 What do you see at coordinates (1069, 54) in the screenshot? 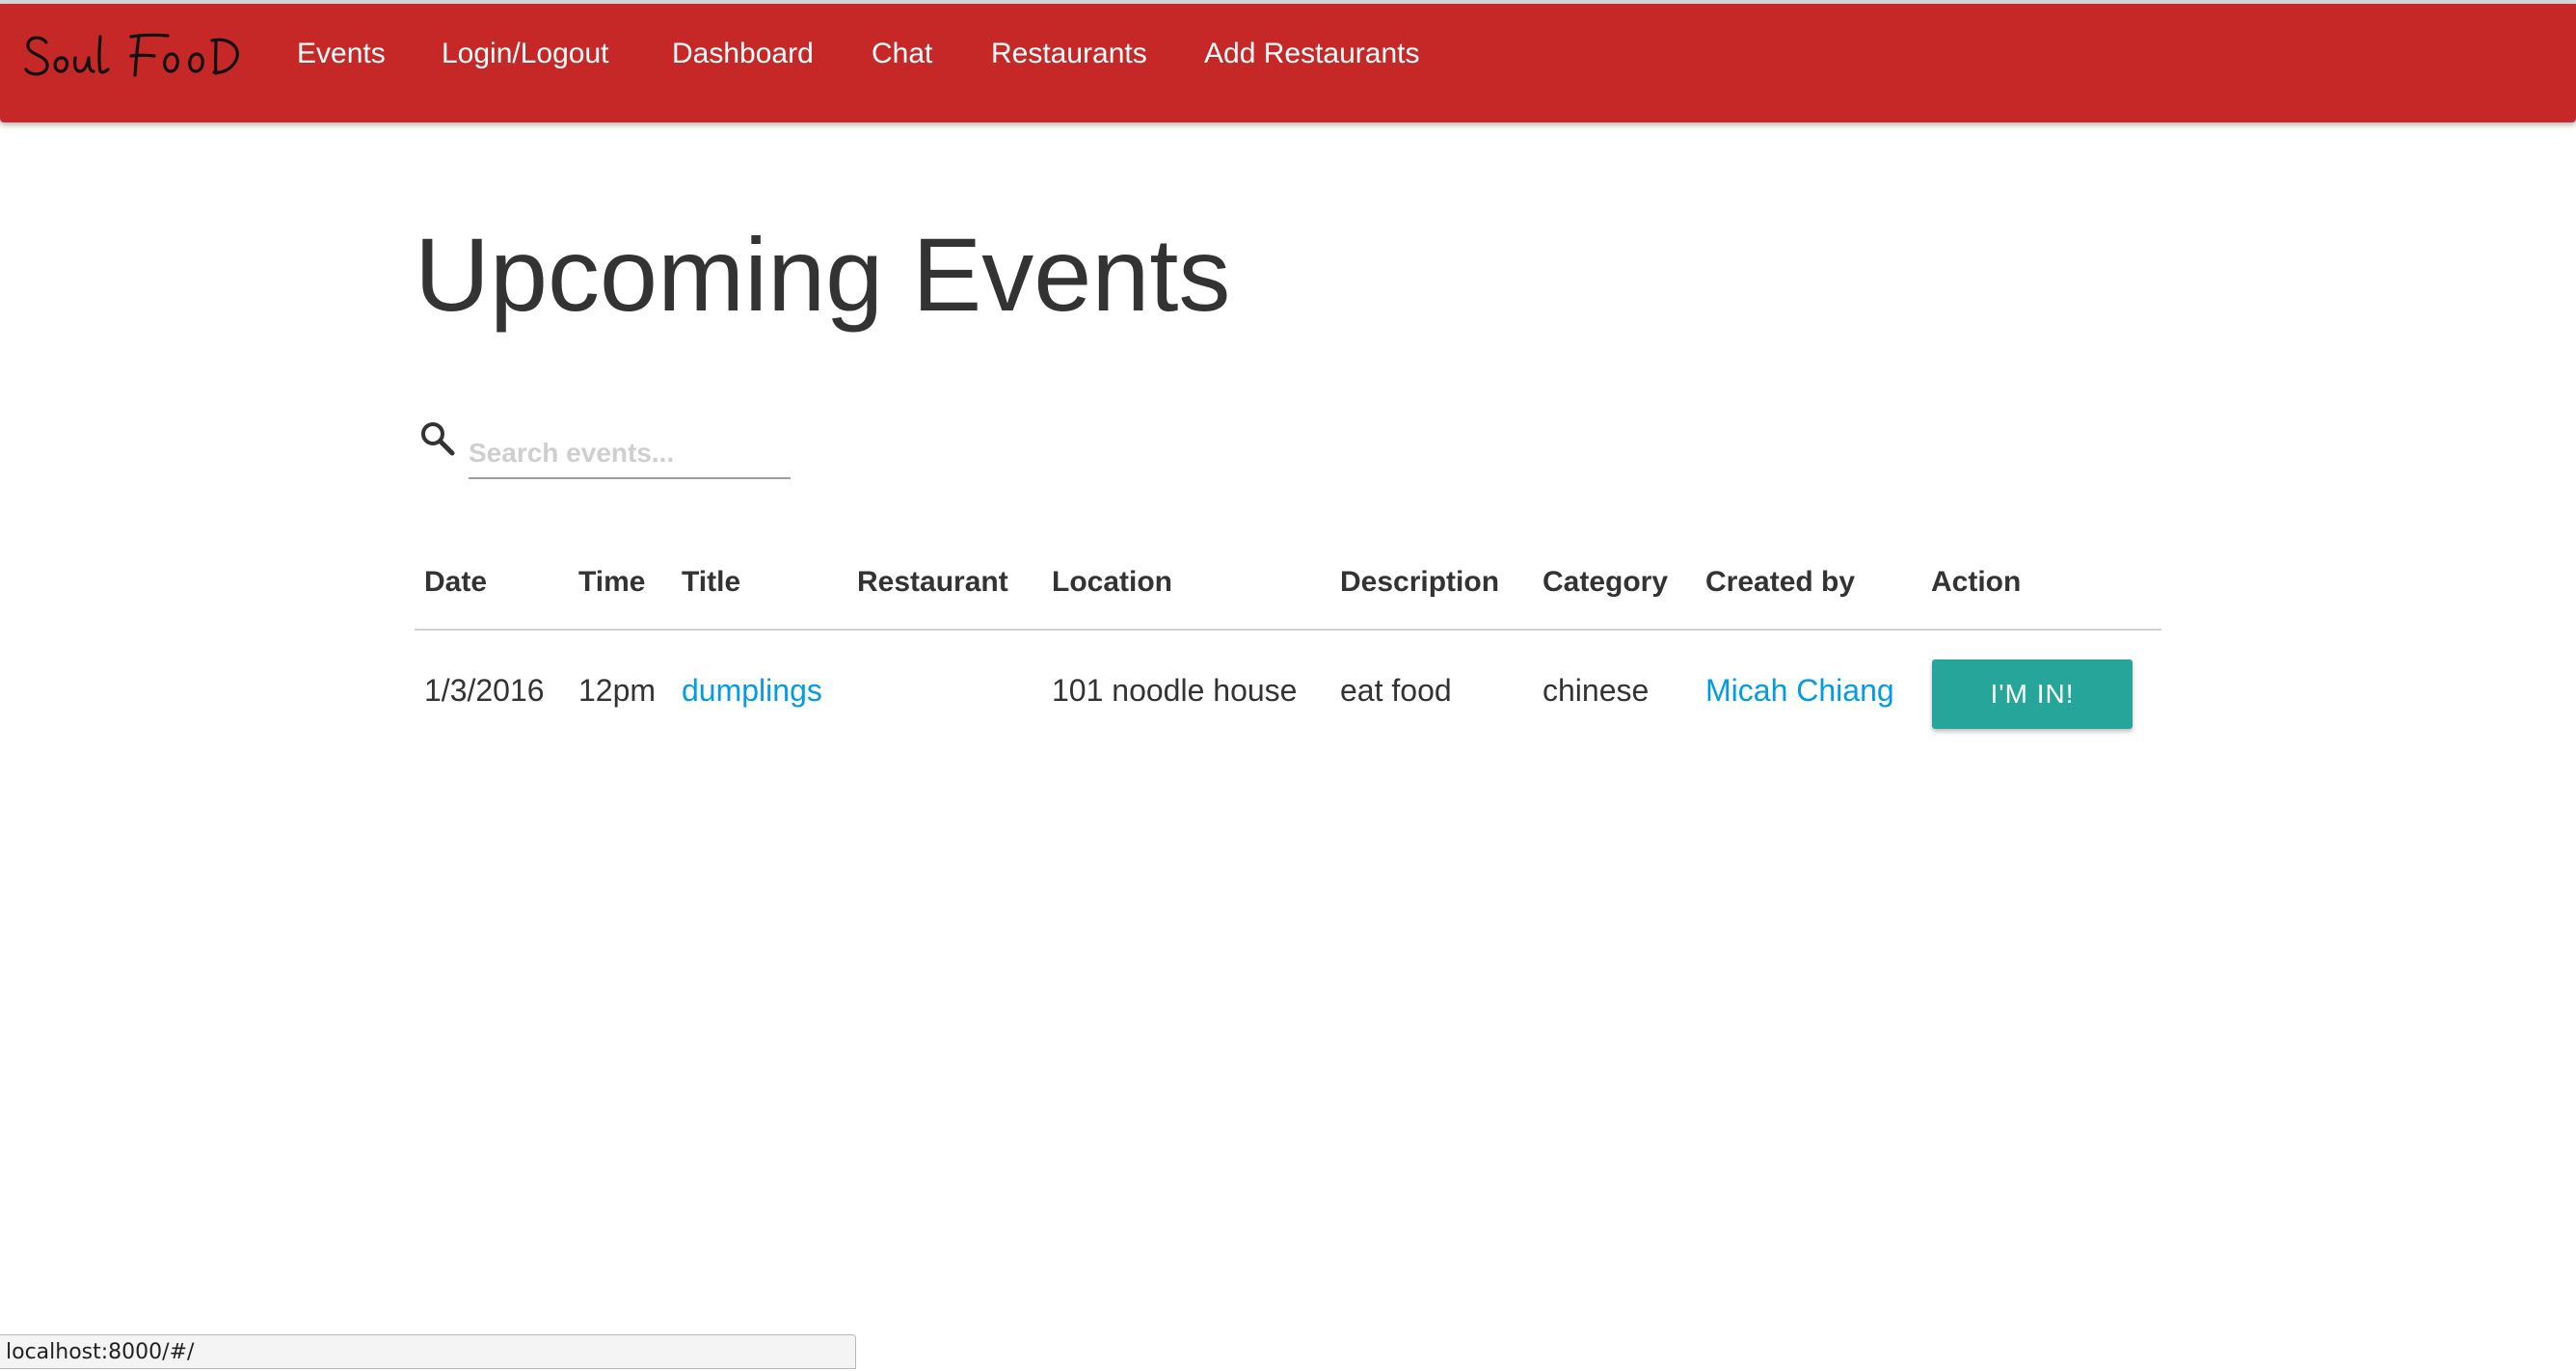
I see `nav-restaurants: Restaurants` at bounding box center [1069, 54].